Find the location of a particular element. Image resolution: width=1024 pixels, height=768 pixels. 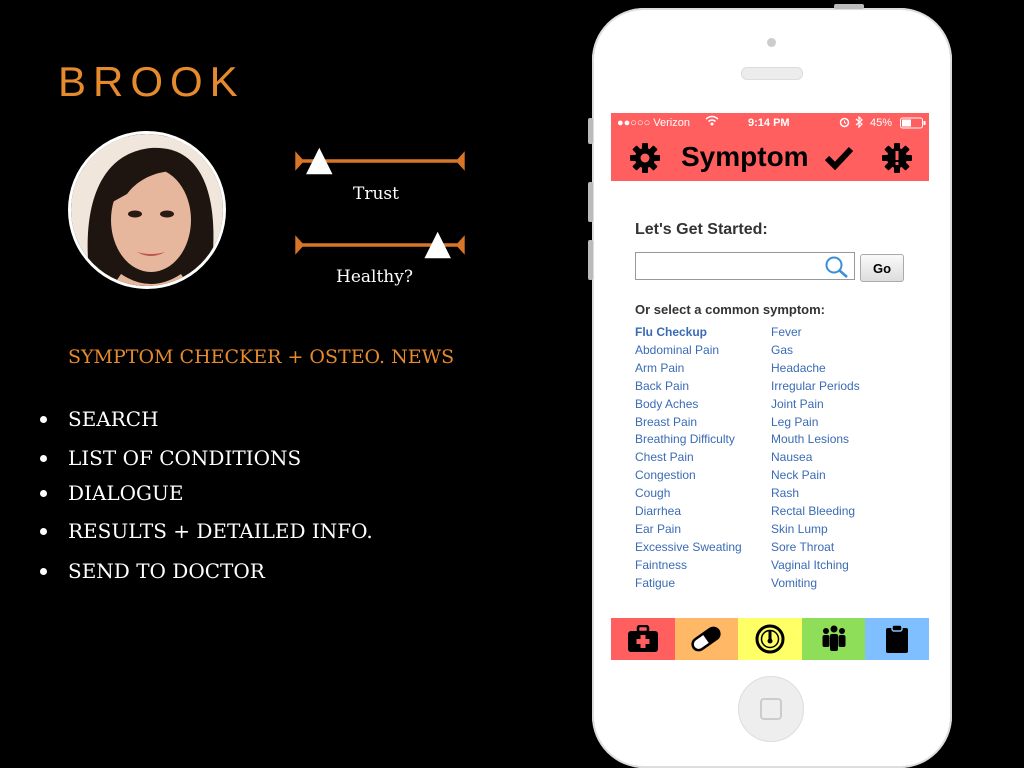

symptom-link: Sore Throat is located at coordinates (802, 547).